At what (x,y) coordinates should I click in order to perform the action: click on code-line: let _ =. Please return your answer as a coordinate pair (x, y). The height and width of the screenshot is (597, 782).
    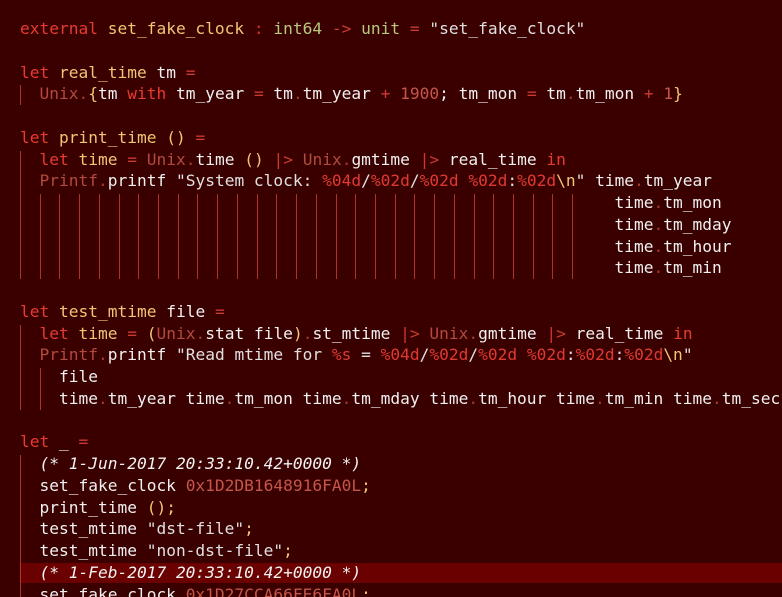
    Looking at the image, I should click on (54, 442).